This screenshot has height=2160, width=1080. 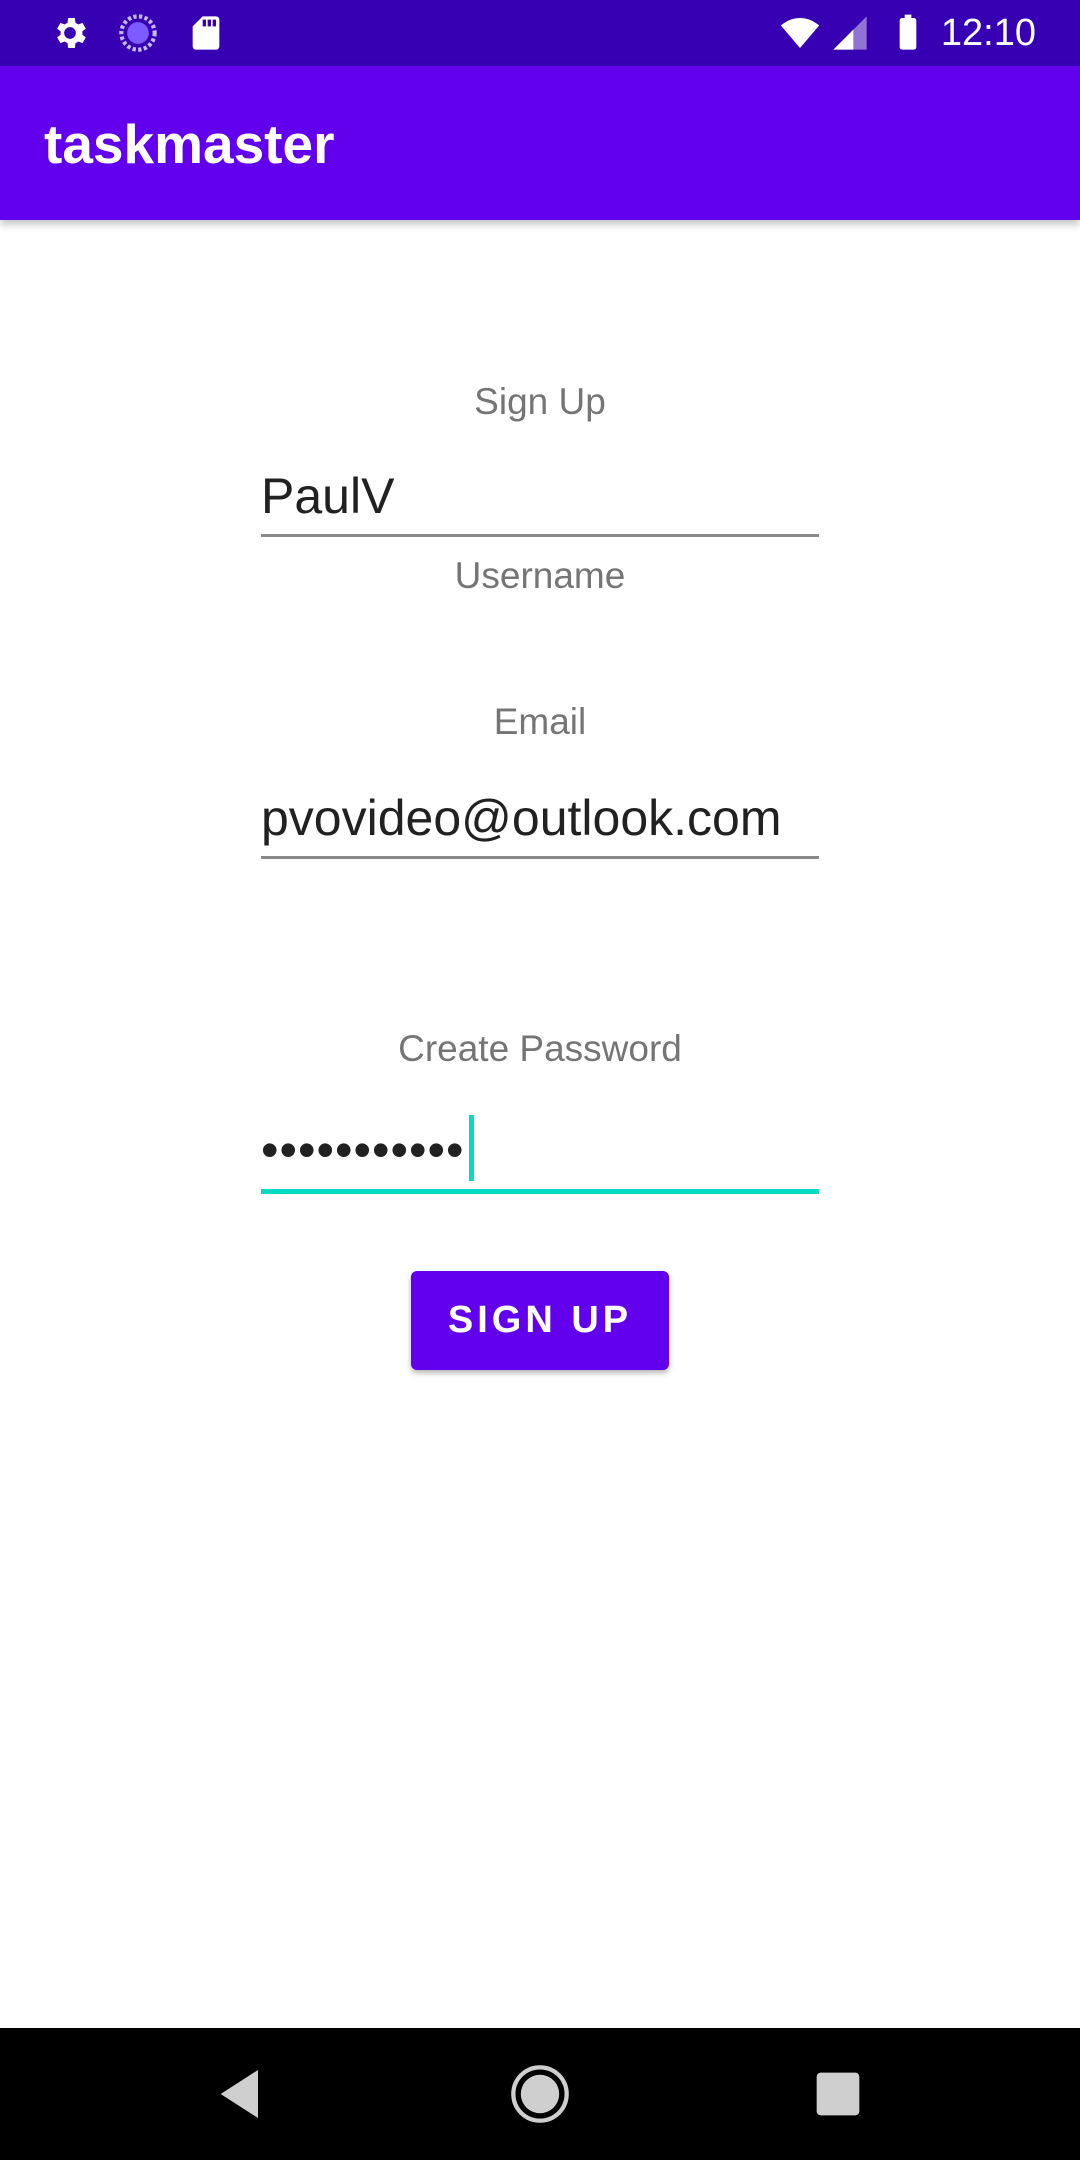 What do you see at coordinates (242, 2094) in the screenshot?
I see `back-icon` at bounding box center [242, 2094].